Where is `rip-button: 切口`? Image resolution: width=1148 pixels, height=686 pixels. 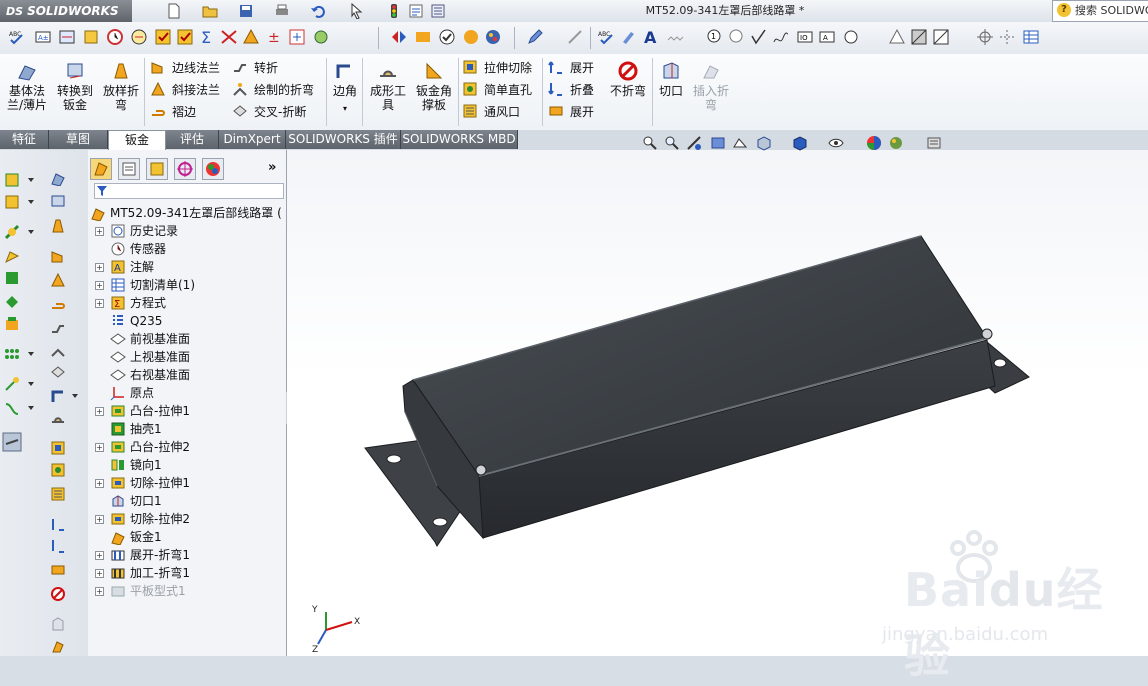 rip-button: 切口 is located at coordinates (671, 79).